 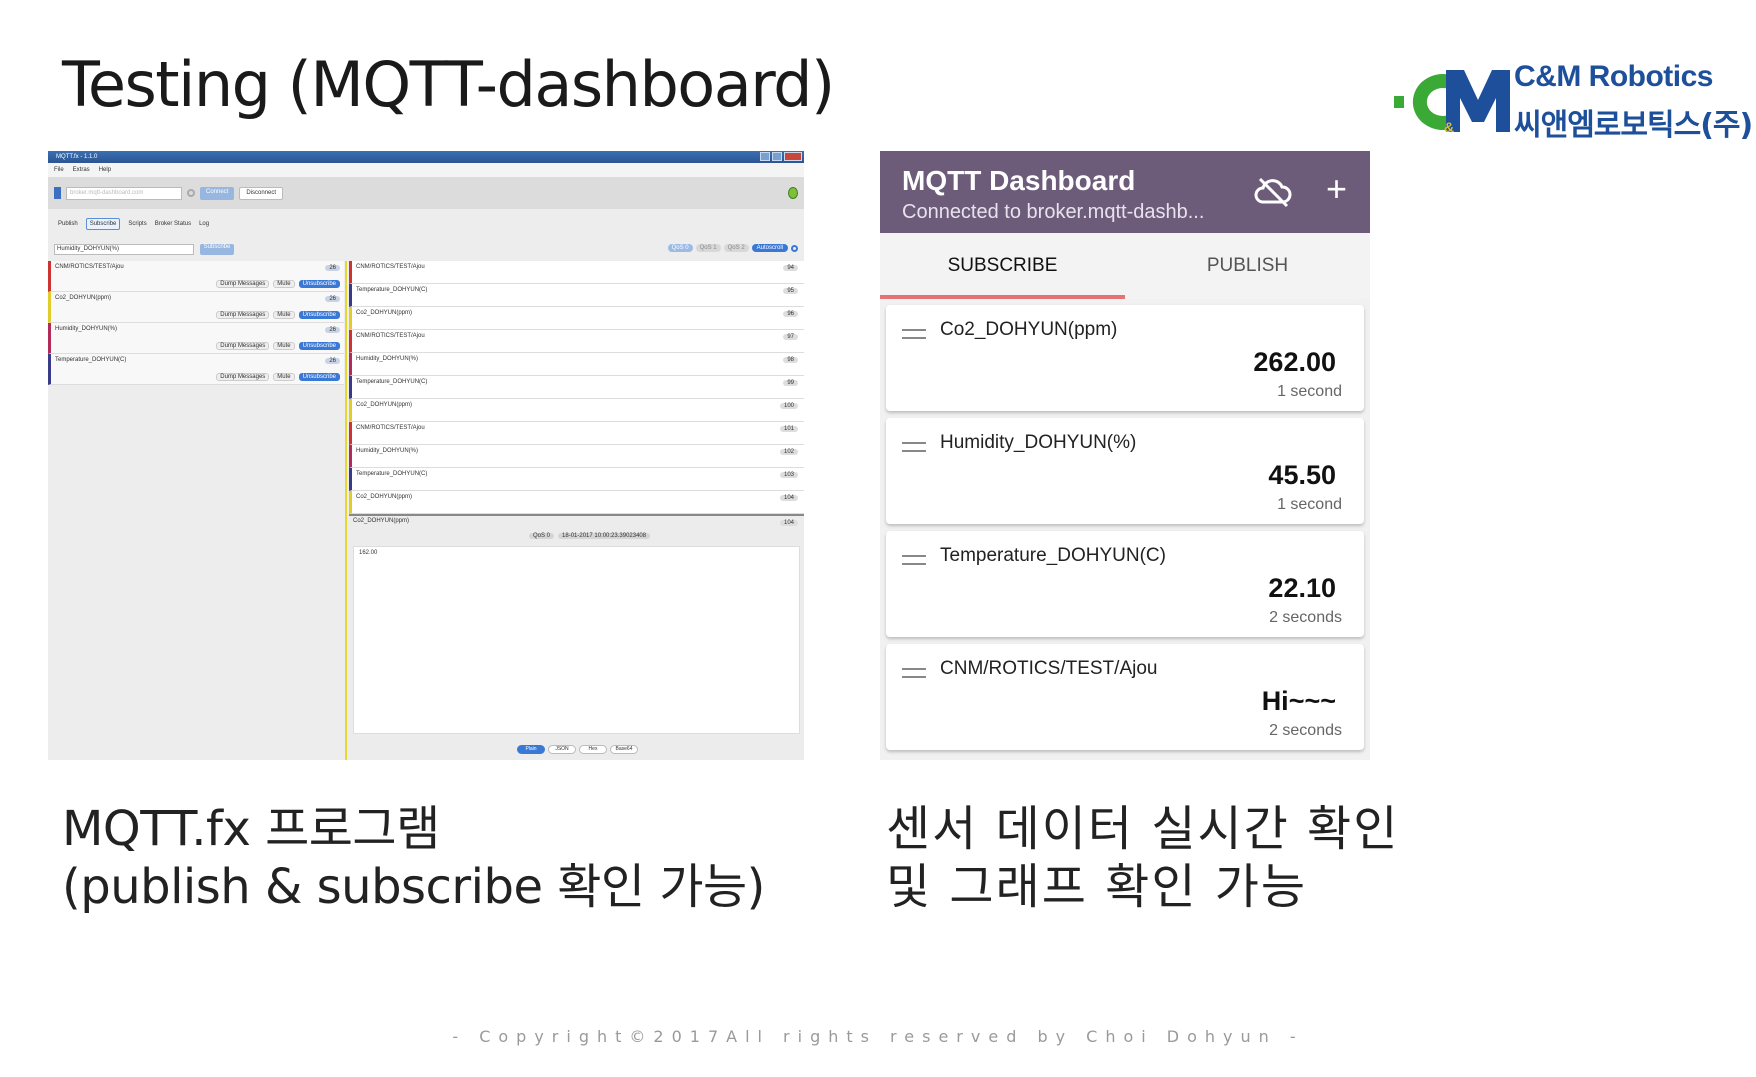 I want to click on message-row: Temperature_DOHYUN(C) 99, so click(x=576, y=387).